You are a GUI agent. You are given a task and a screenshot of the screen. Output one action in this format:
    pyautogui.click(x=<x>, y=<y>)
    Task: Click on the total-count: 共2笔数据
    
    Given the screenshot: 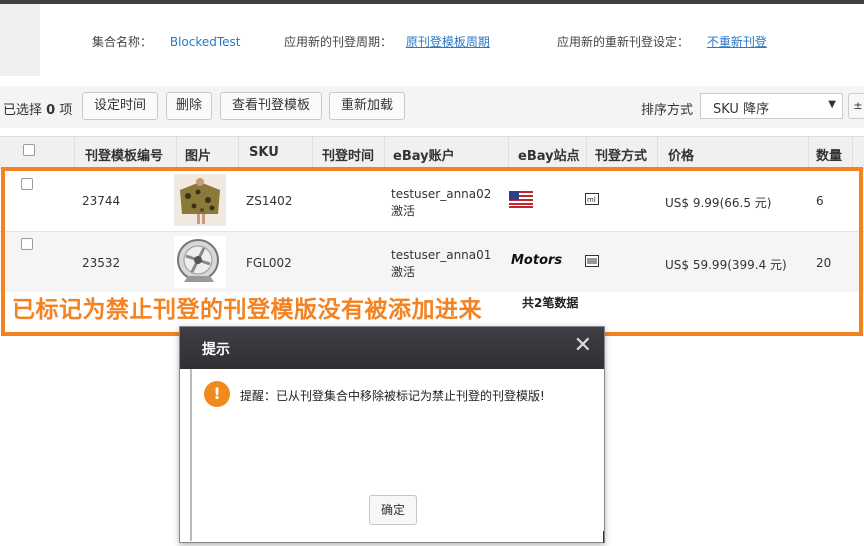 What is the action you would take?
    pyautogui.click(x=550, y=303)
    